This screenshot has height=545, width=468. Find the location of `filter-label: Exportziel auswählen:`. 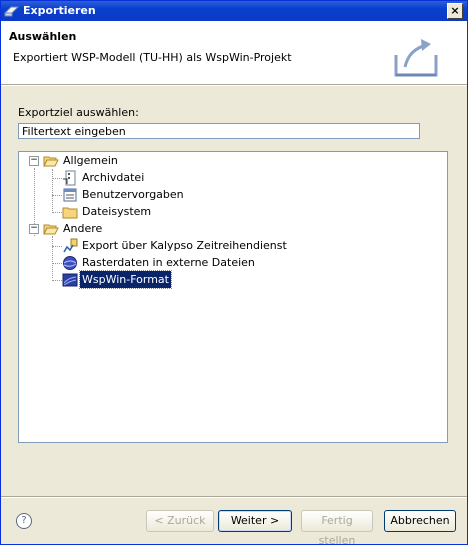

filter-label: Exportziel auswählen: is located at coordinates (78, 112).